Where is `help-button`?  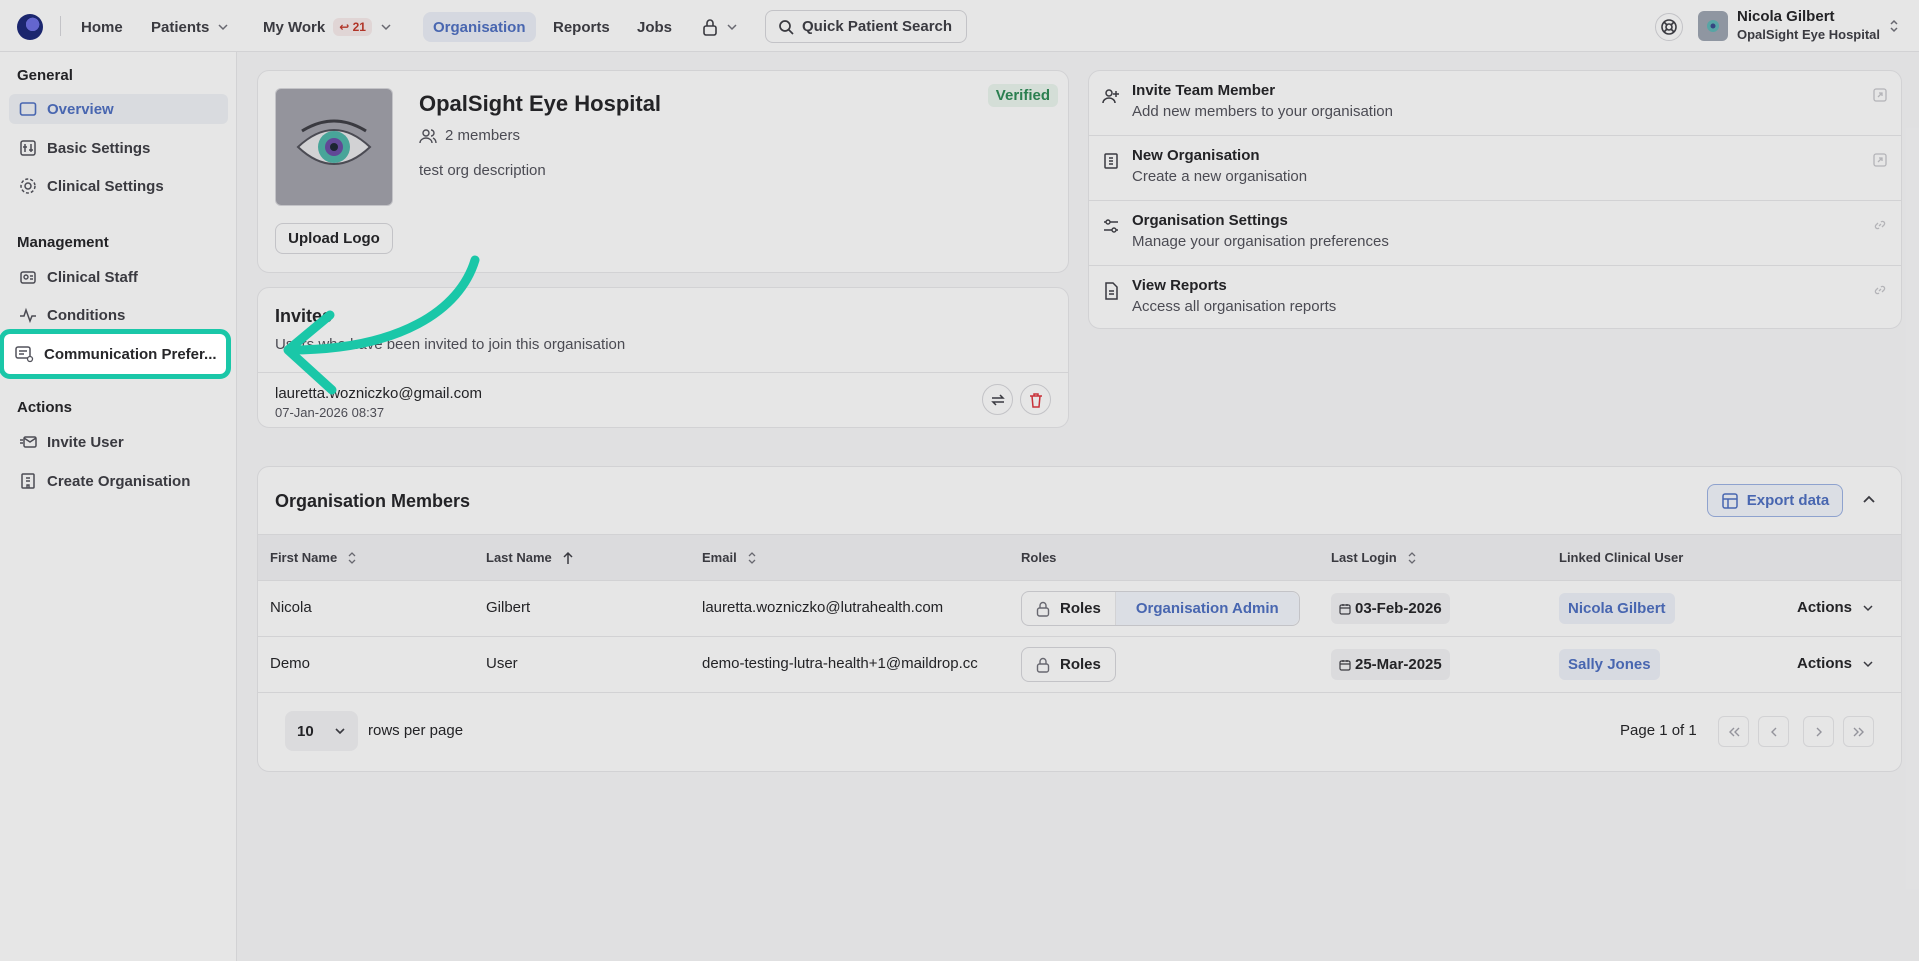 help-button is located at coordinates (1669, 27).